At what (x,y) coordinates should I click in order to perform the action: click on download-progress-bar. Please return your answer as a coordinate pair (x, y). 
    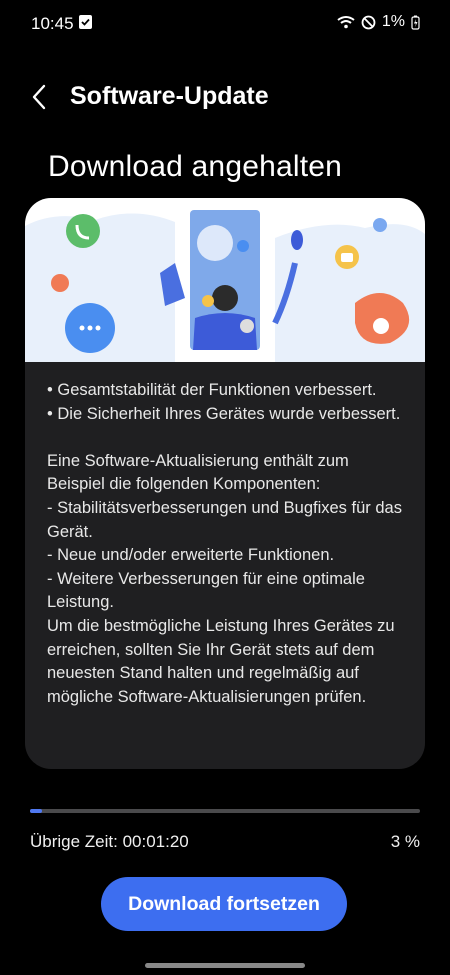
    Looking at the image, I should click on (225, 811).